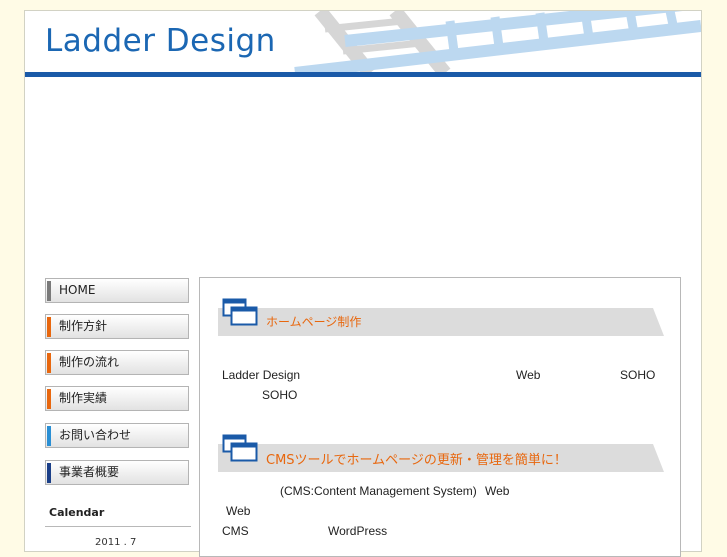  Describe the element at coordinates (416, 460) in the screenshot. I see `section-title: CMSツールでホームページの更新・管理を簡単に！` at that location.